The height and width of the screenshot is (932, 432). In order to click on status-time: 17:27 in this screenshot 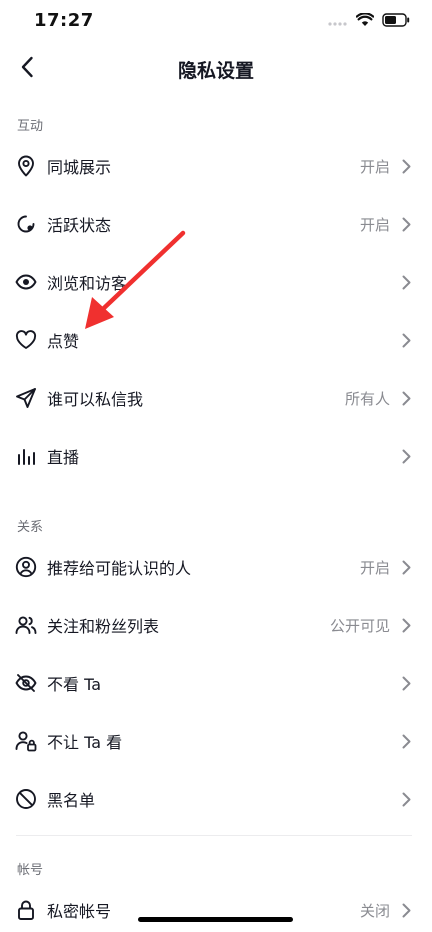, I will do `click(64, 20)`.